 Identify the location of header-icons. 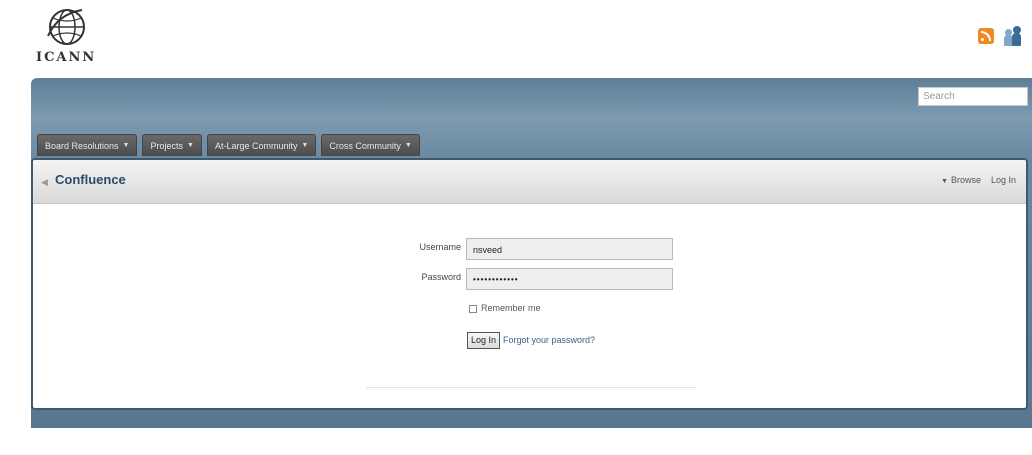
(1001, 36).